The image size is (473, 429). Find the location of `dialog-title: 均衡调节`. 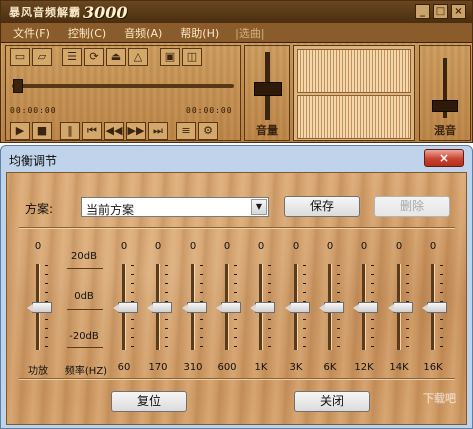

dialog-title: 均衡调节 is located at coordinates (33, 161).